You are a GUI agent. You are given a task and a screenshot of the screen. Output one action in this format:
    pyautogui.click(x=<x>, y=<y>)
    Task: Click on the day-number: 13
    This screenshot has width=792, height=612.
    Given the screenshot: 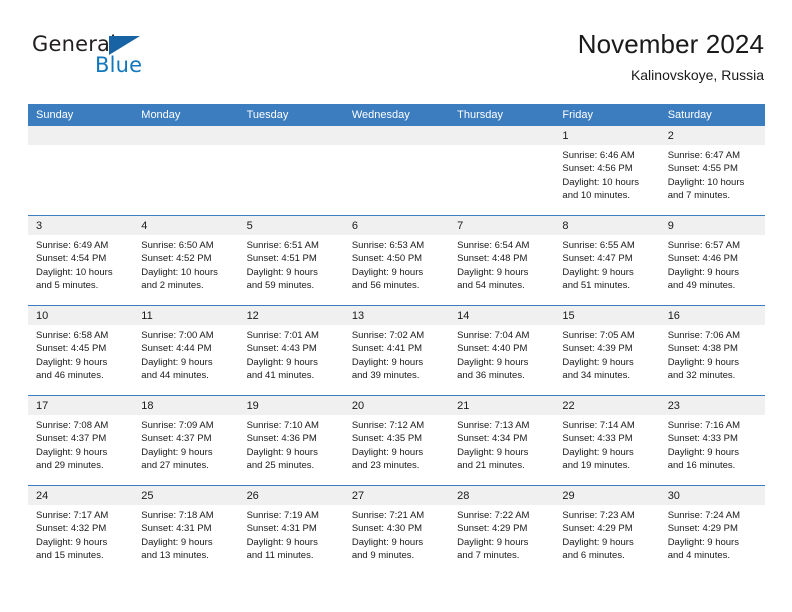 What is the action you would take?
    pyautogui.click(x=358, y=316)
    